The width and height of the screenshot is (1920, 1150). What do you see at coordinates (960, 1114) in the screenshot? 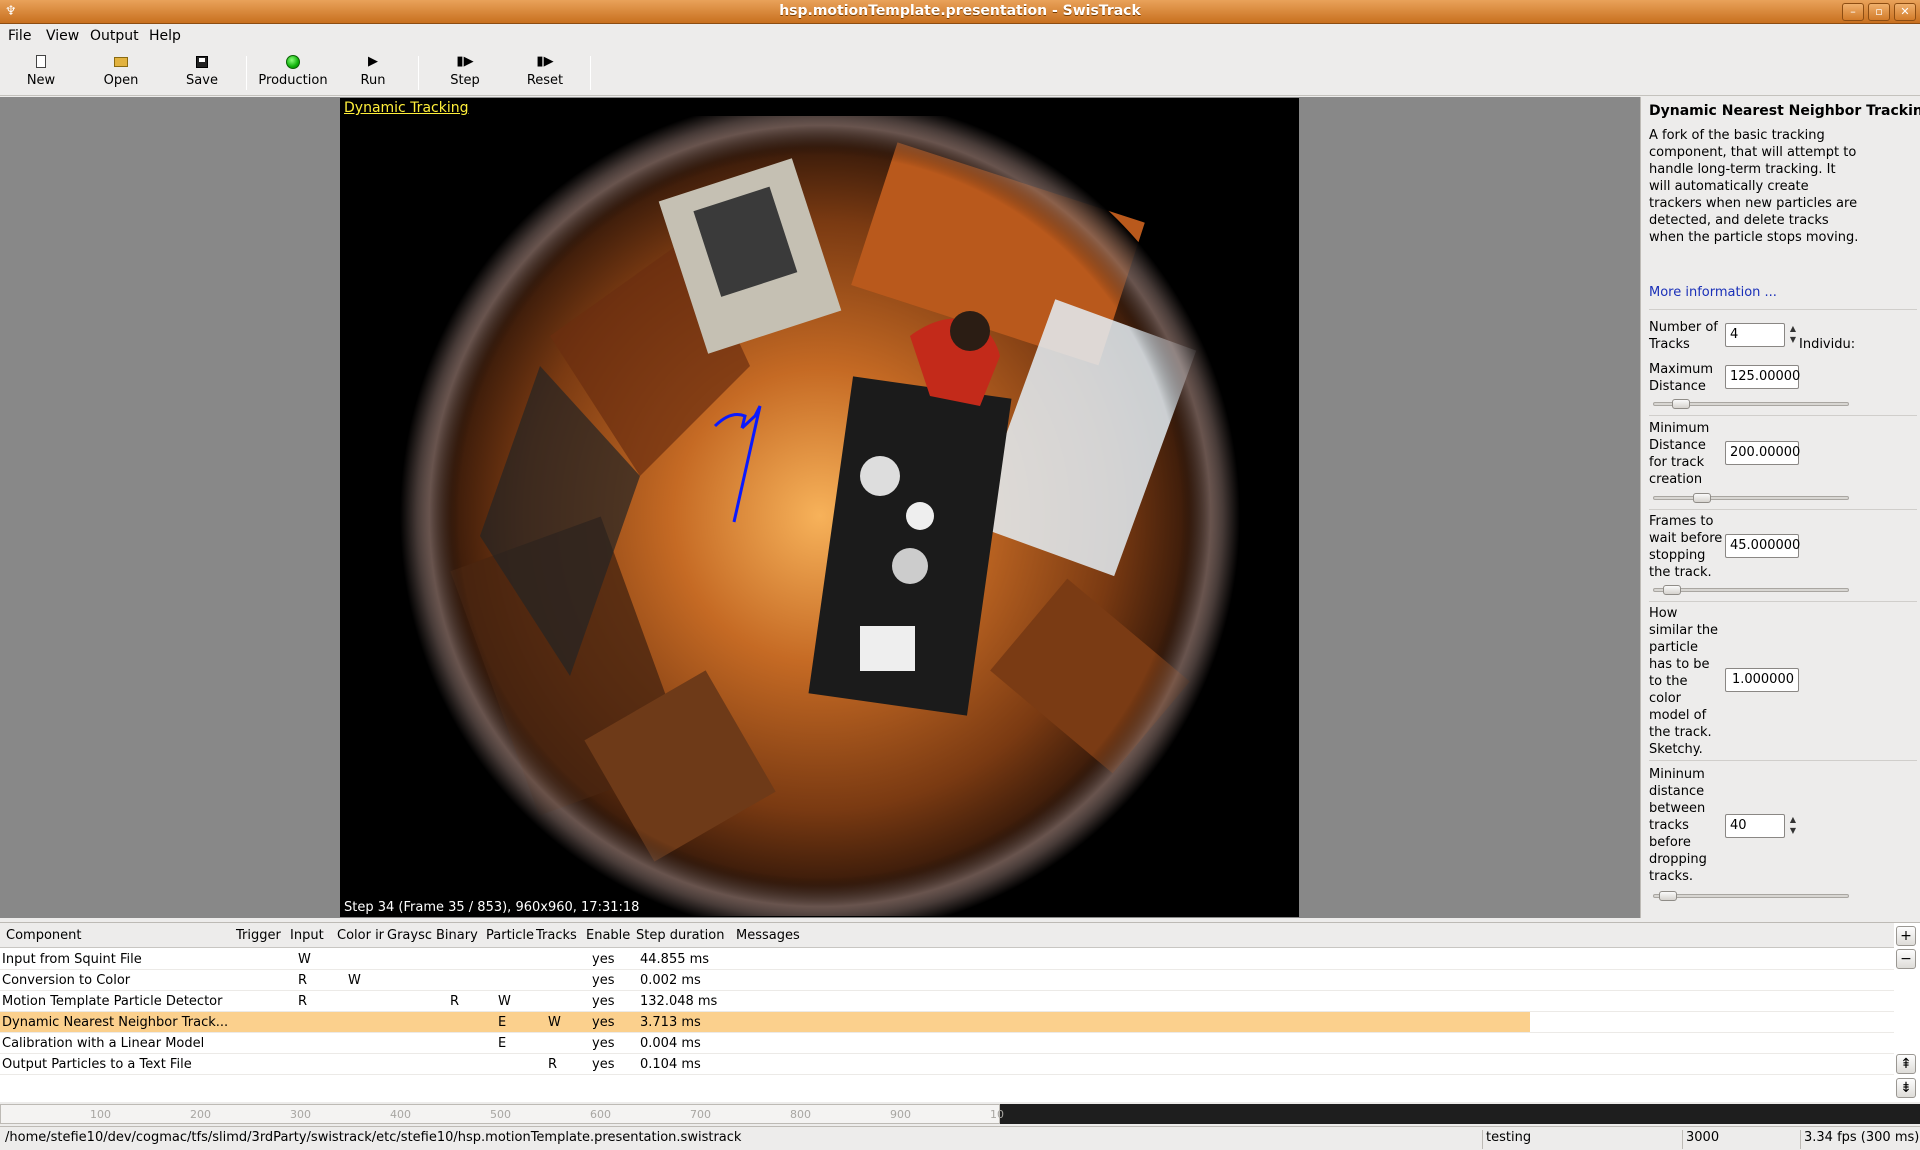
I see `timeline-bar: 100 200 300 400 500 600 700 800 900 10` at bounding box center [960, 1114].